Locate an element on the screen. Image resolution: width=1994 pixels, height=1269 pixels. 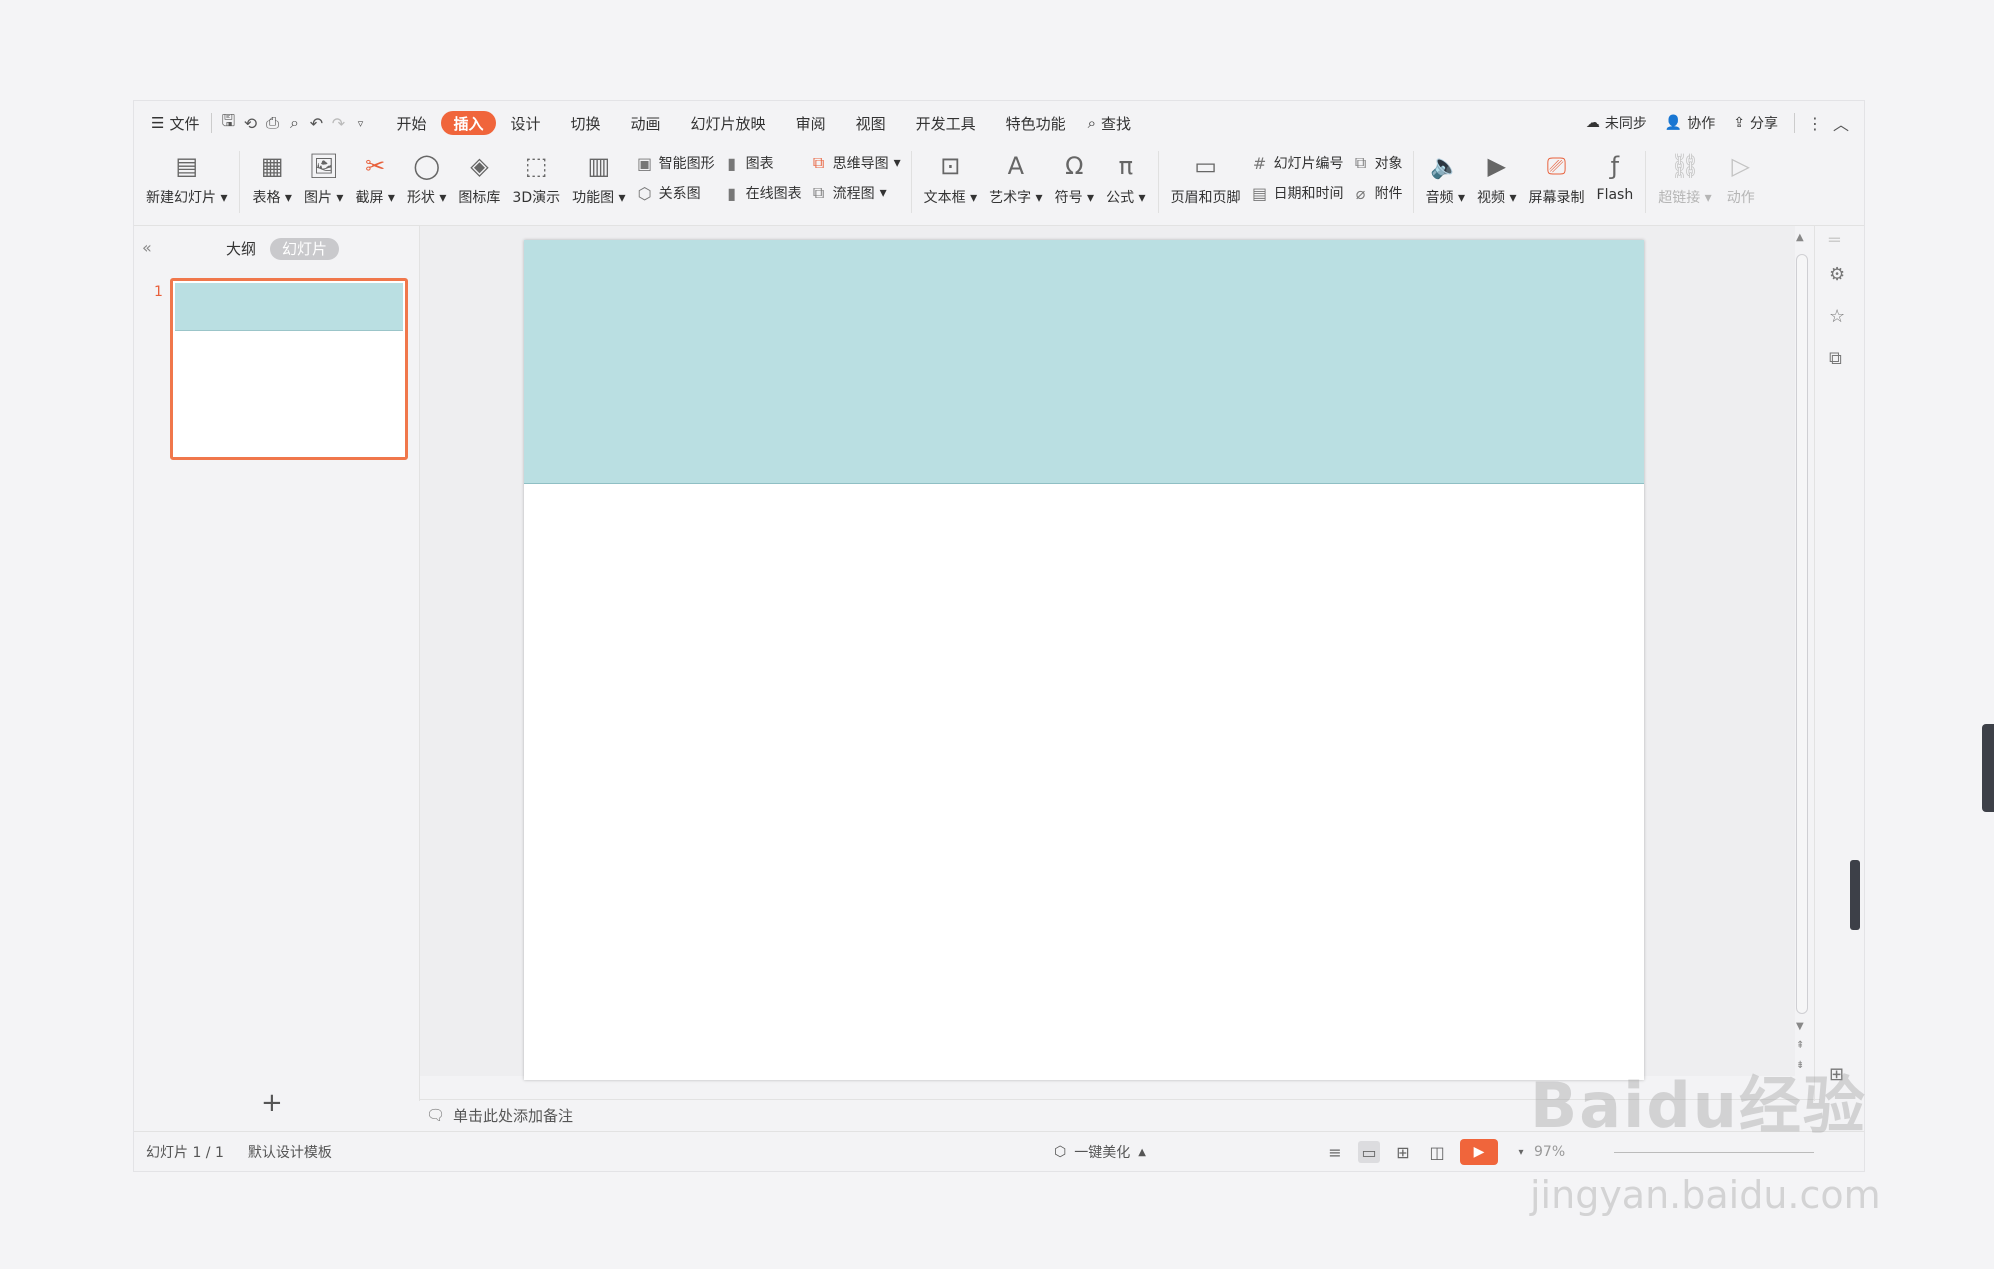
file-menu-label: 文件 is located at coordinates (184, 123).